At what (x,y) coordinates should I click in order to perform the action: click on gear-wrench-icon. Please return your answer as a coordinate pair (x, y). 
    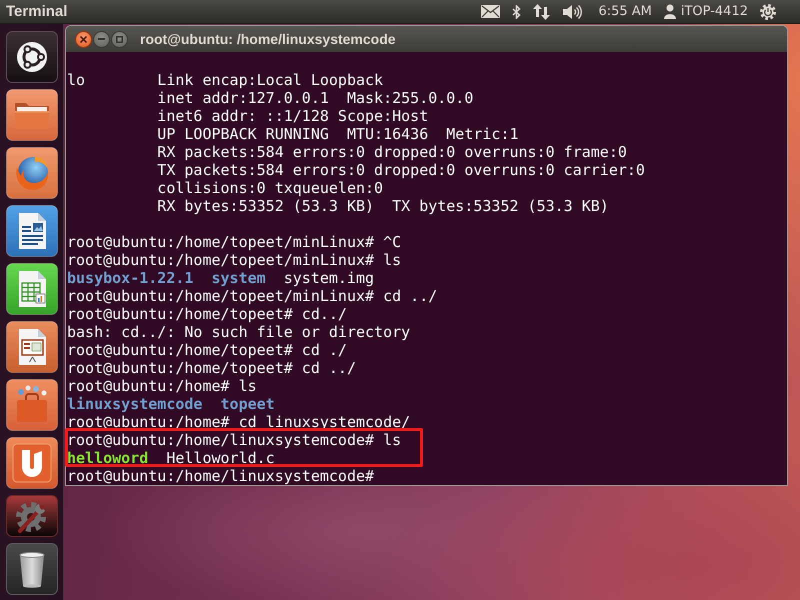
    Looking at the image, I should click on (32, 516).